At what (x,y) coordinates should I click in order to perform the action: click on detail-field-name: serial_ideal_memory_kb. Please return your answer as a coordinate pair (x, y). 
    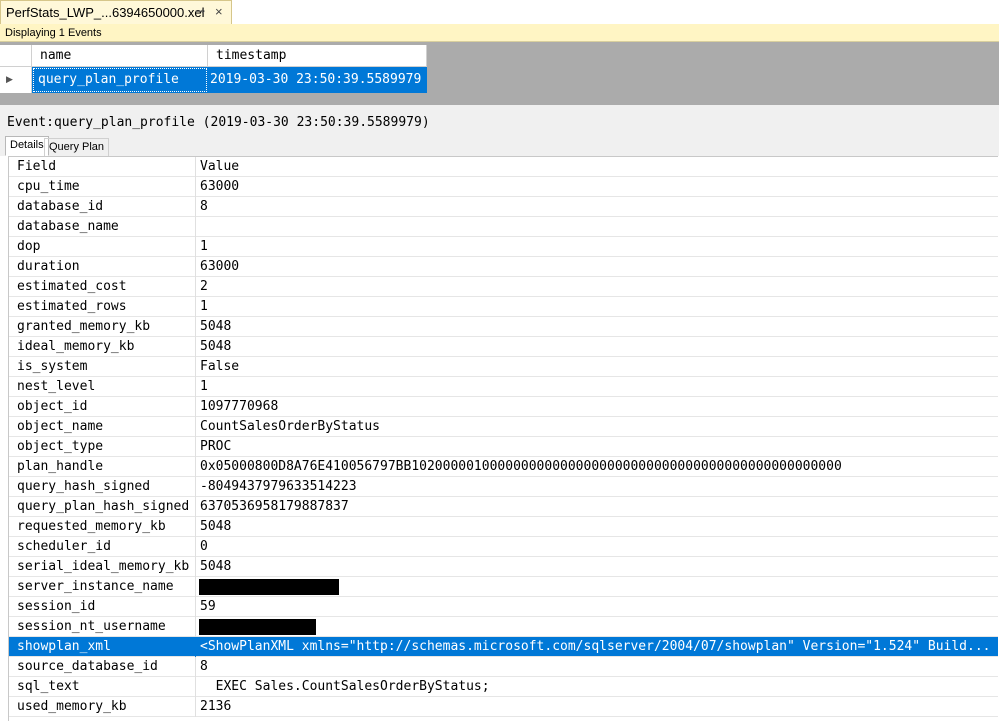
    Looking at the image, I should click on (103, 566).